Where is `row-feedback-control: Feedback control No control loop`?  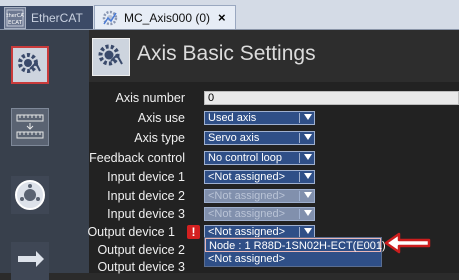
row-feedback-control: Feedback control No control loop is located at coordinates (274, 158).